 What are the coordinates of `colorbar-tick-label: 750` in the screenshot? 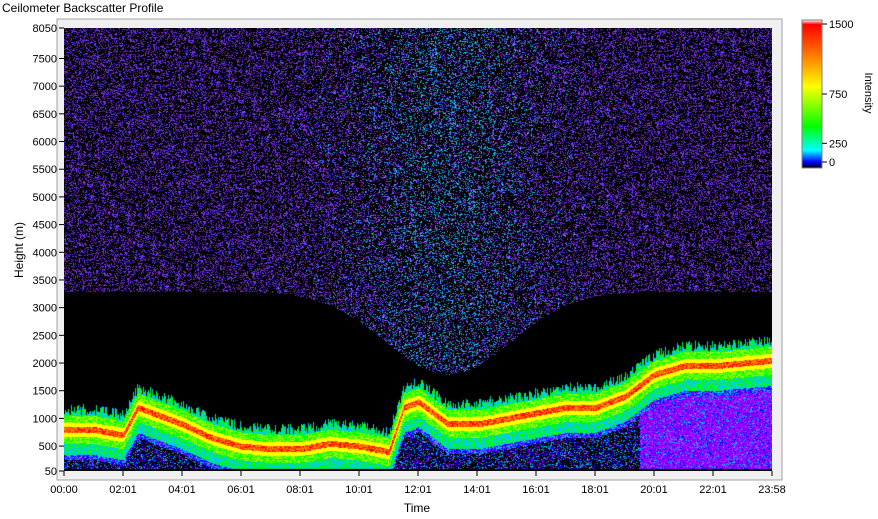 It's located at (838, 95).